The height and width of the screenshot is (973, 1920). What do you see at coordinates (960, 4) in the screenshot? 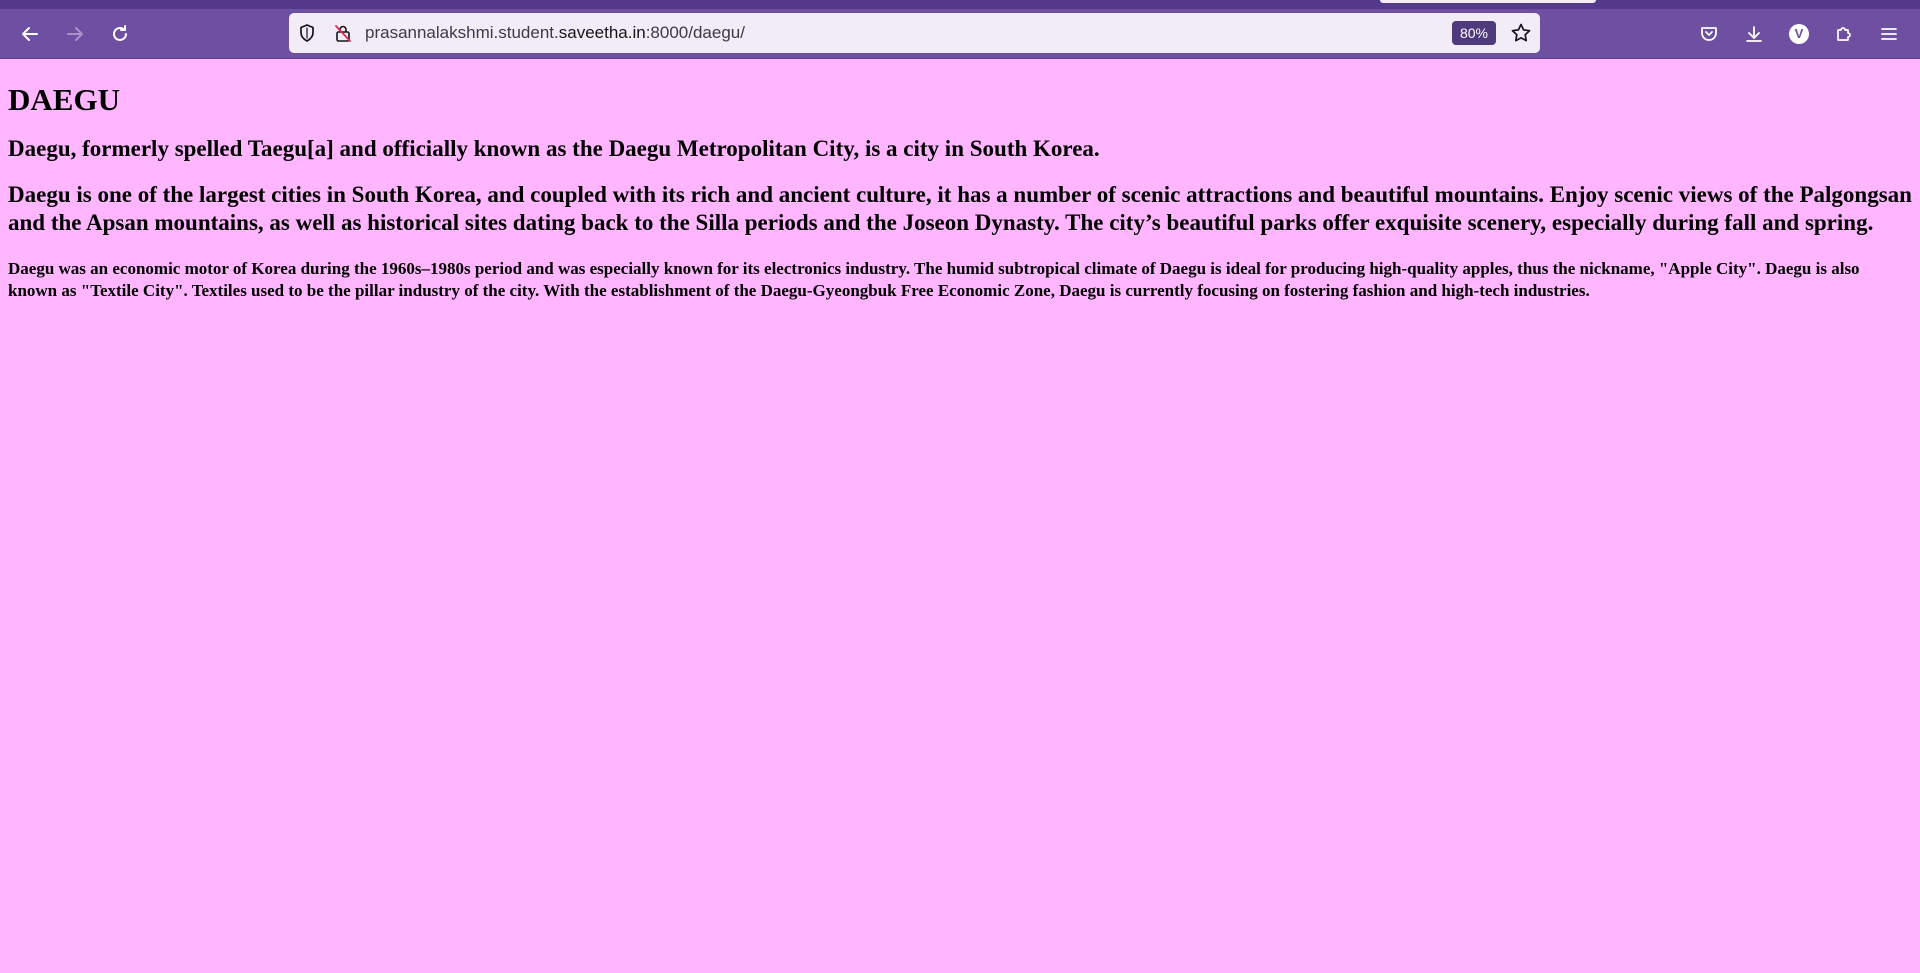
I see `tab-strip` at bounding box center [960, 4].